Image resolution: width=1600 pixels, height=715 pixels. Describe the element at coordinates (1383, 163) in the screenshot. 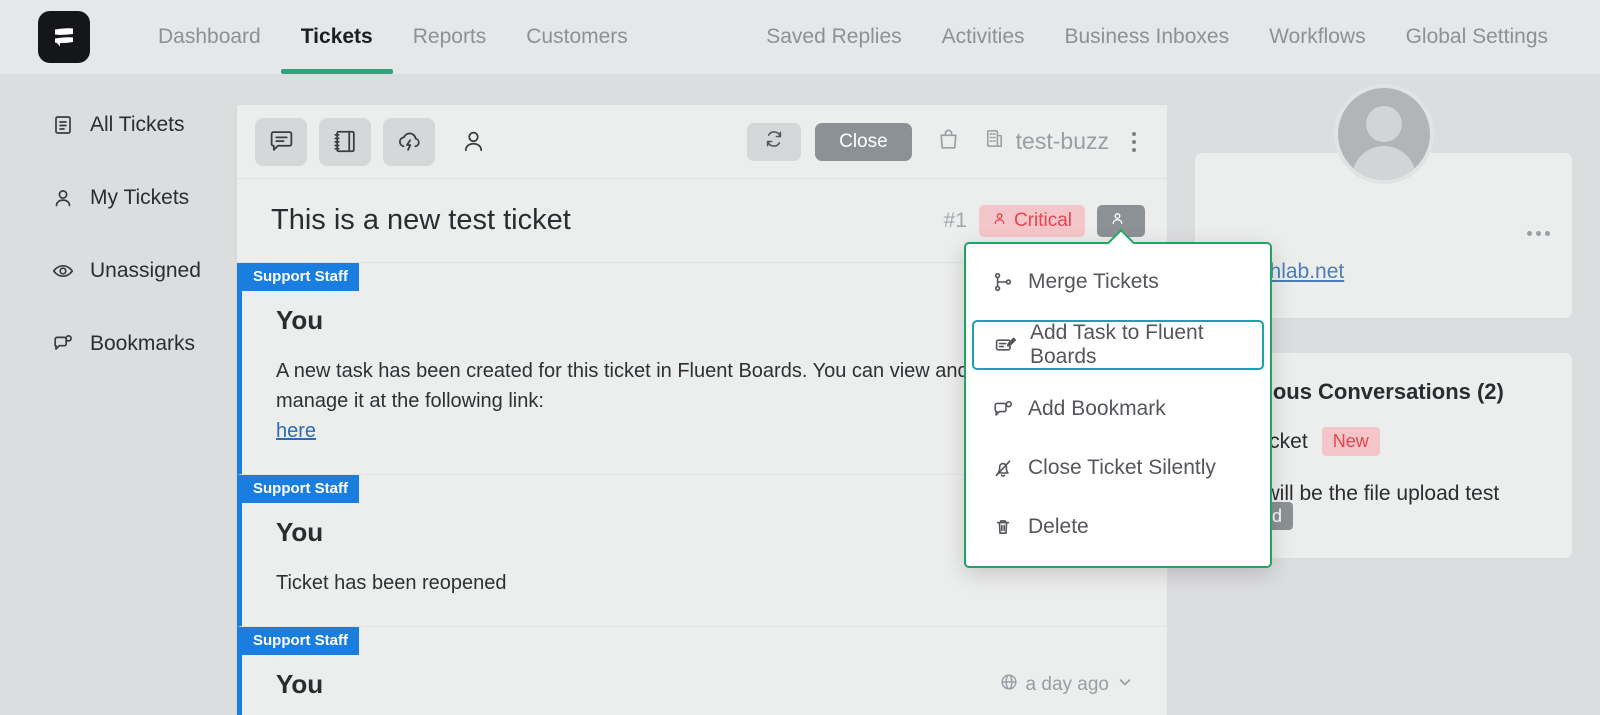

I see `avatar-body` at that location.